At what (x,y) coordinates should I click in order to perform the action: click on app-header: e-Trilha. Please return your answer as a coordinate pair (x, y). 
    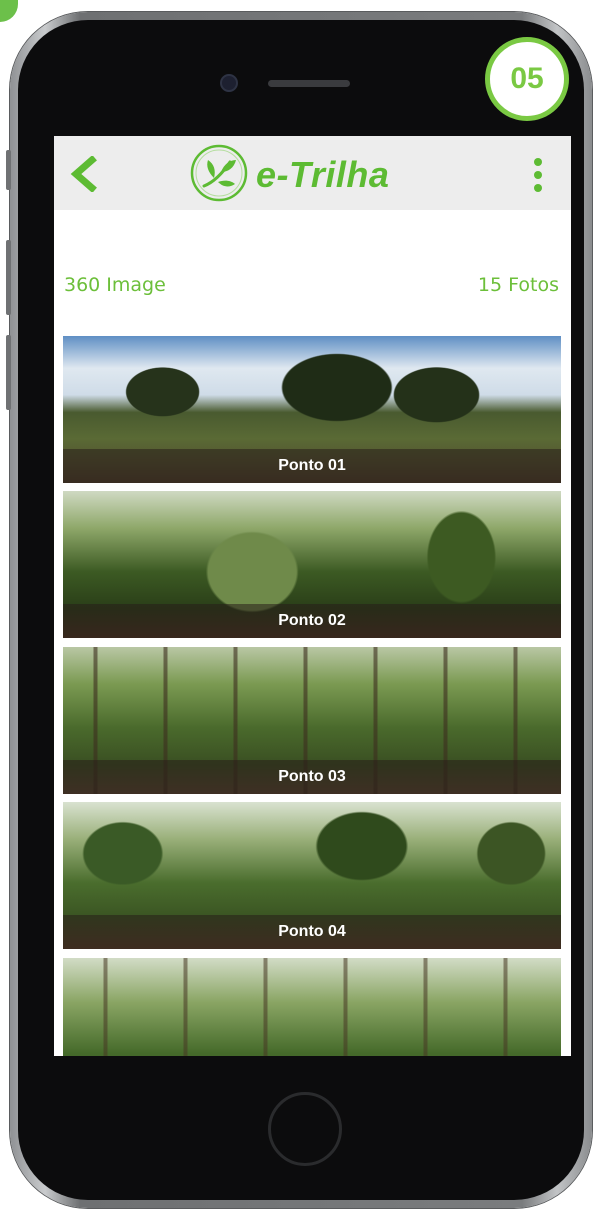
    Looking at the image, I should click on (312, 173).